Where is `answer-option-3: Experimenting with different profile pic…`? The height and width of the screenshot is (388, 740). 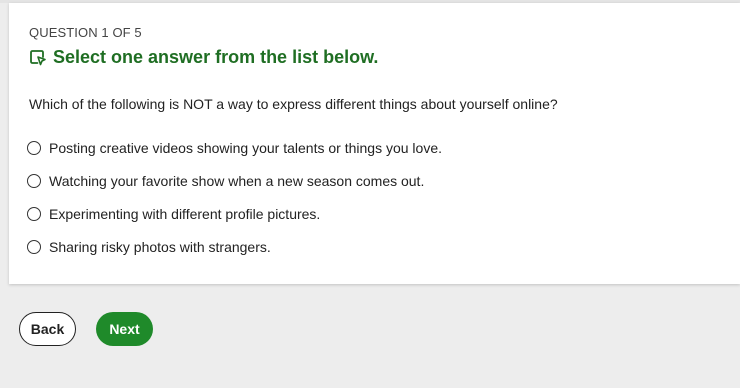 answer-option-3: Experimenting with different profile pic… is located at coordinates (234, 213).